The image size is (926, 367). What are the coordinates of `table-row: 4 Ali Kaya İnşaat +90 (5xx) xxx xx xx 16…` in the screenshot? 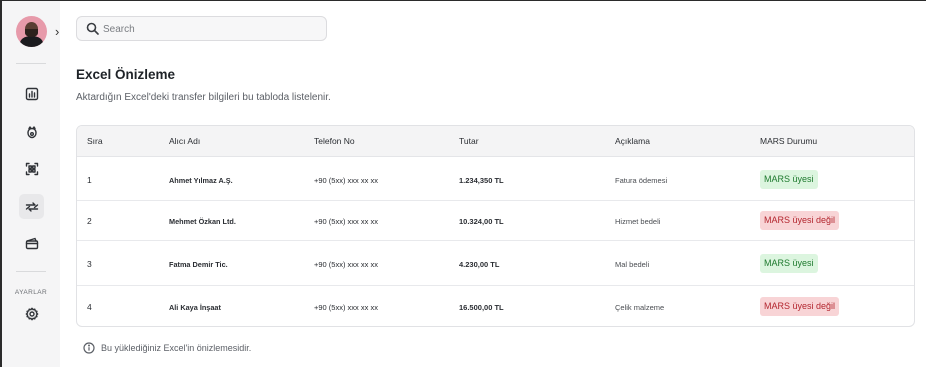 It's located at (495, 306).